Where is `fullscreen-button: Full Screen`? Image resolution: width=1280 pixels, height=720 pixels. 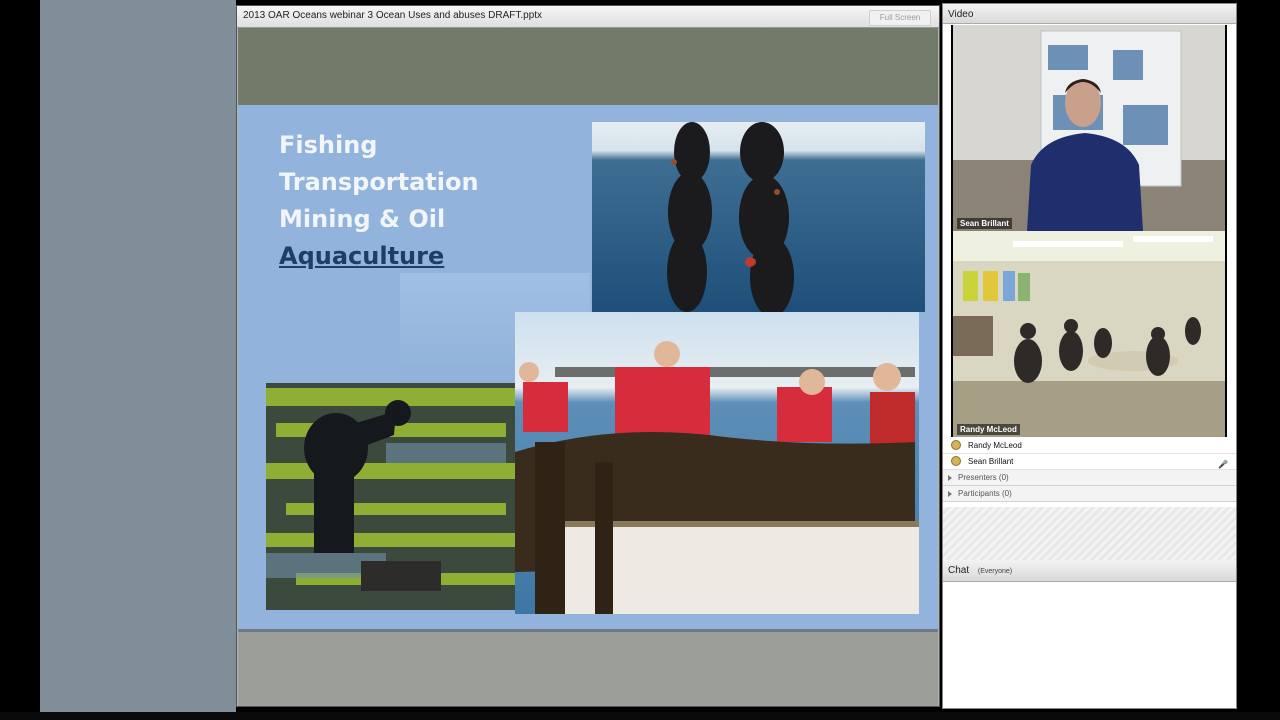
fullscreen-button: Full Screen is located at coordinates (900, 18).